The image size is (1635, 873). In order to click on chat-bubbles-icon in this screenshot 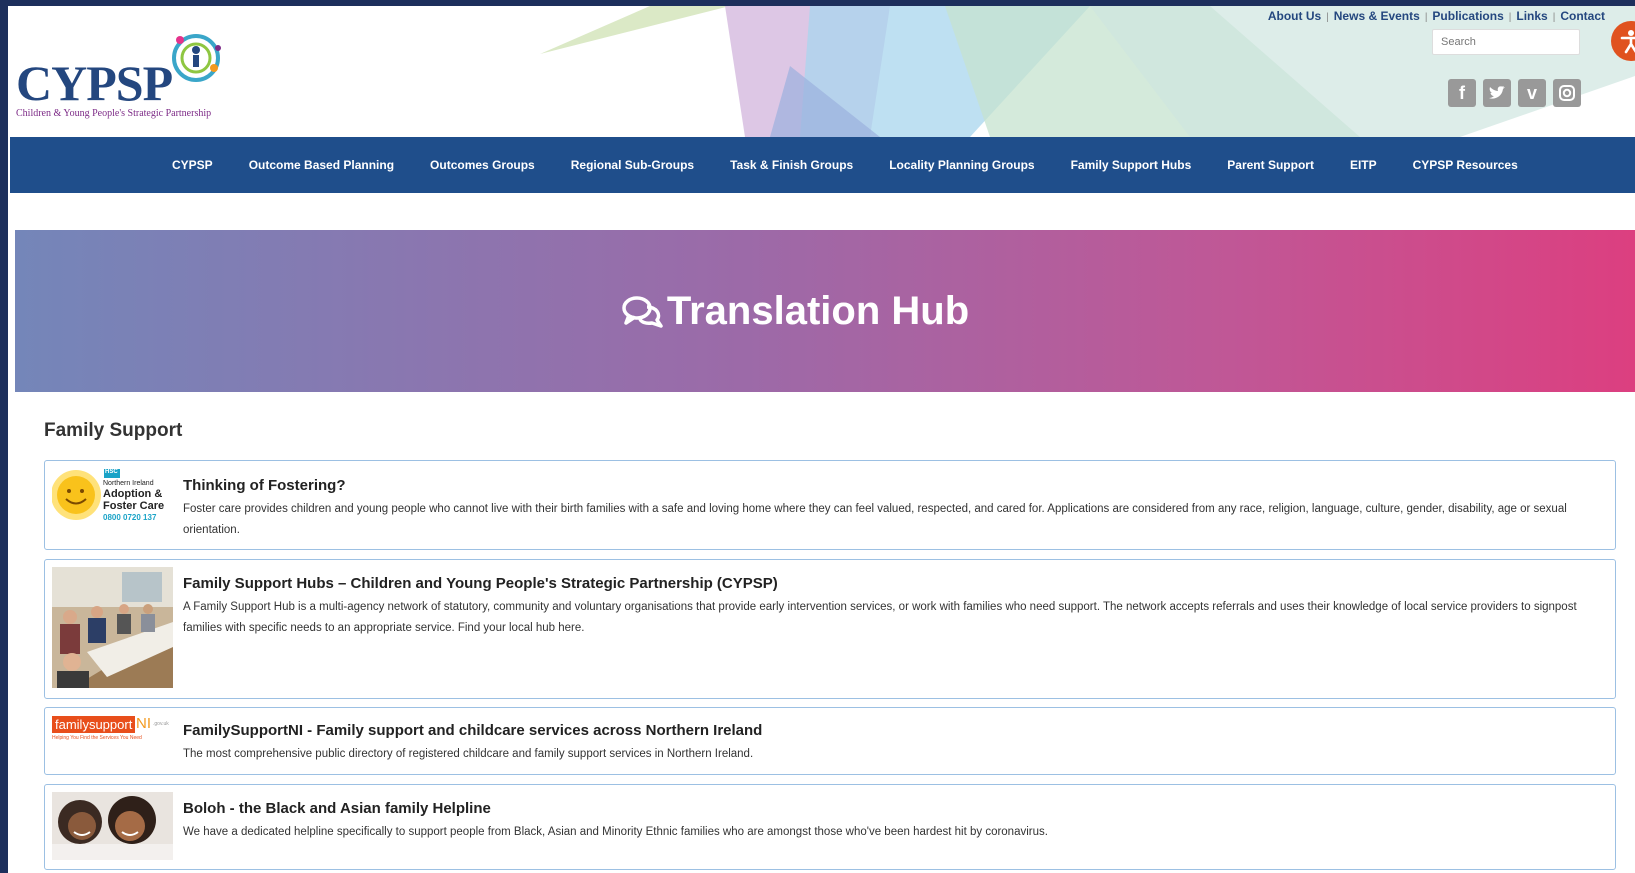, I will do `click(642, 312)`.